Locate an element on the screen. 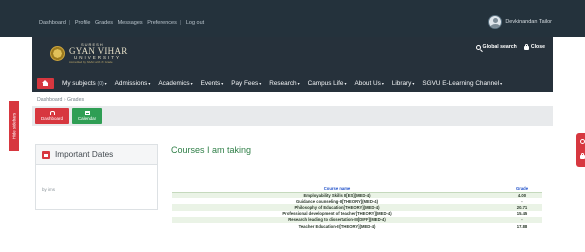  global-search-button: Global search is located at coordinates (496, 47).